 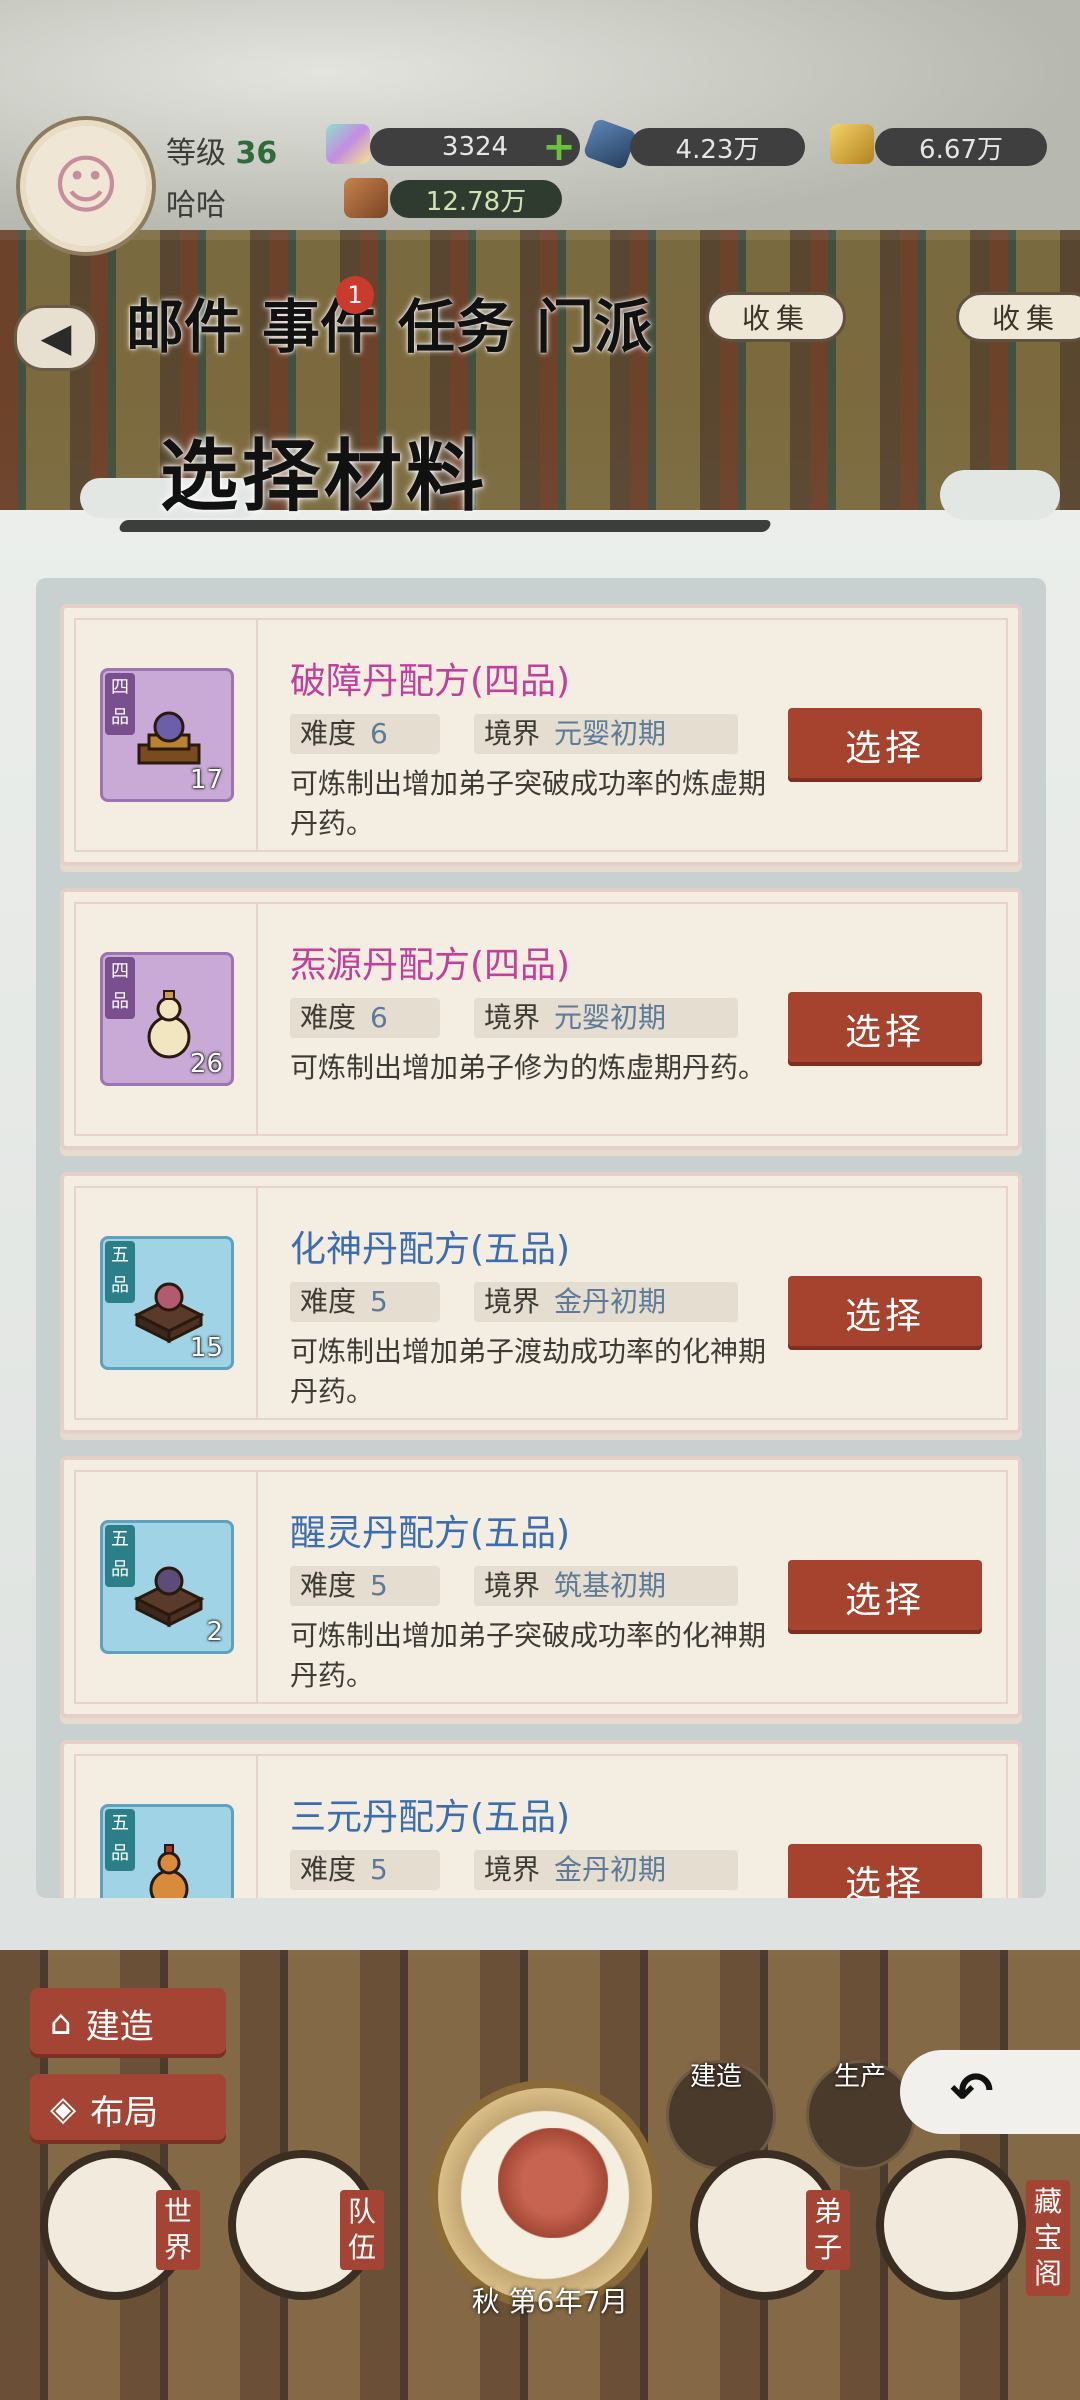 I want to click on nav-sect: 门派, so click(x=594, y=325).